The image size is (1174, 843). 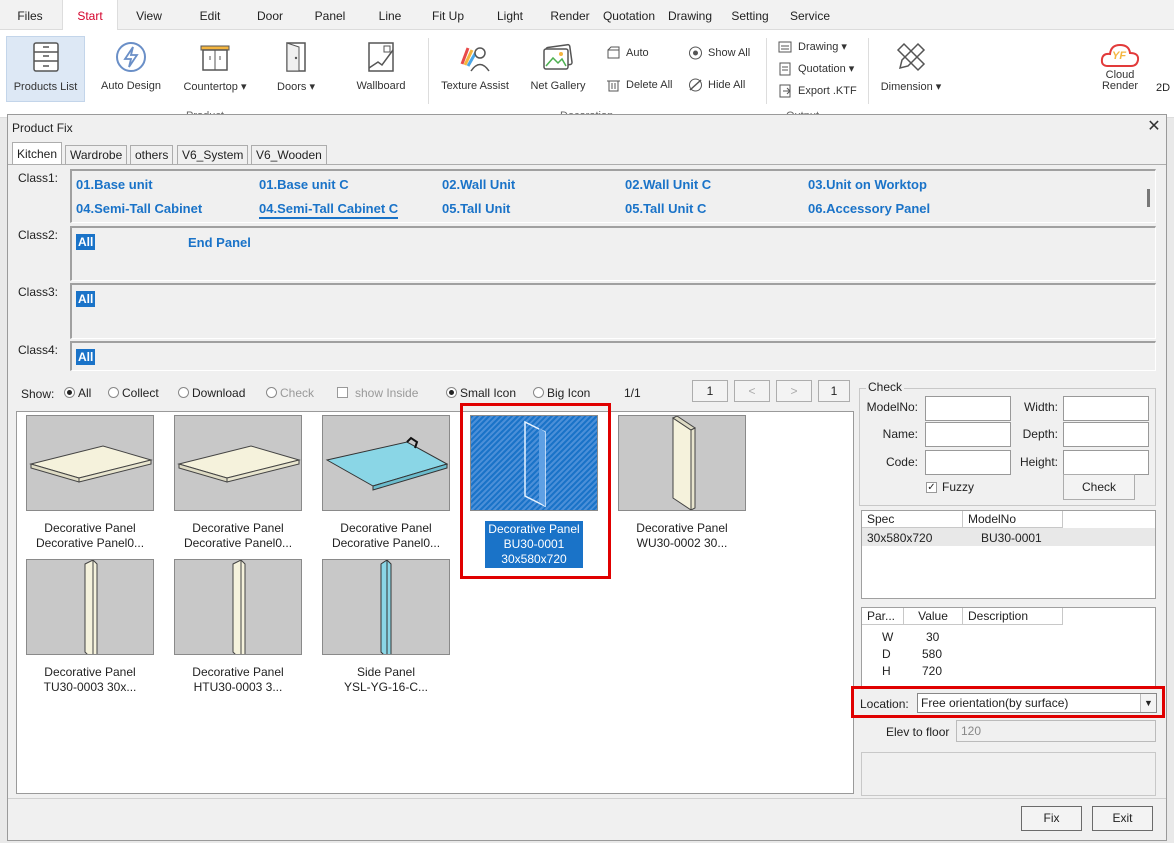 What do you see at coordinates (900, 434) in the screenshot?
I see `name-label: Name:` at bounding box center [900, 434].